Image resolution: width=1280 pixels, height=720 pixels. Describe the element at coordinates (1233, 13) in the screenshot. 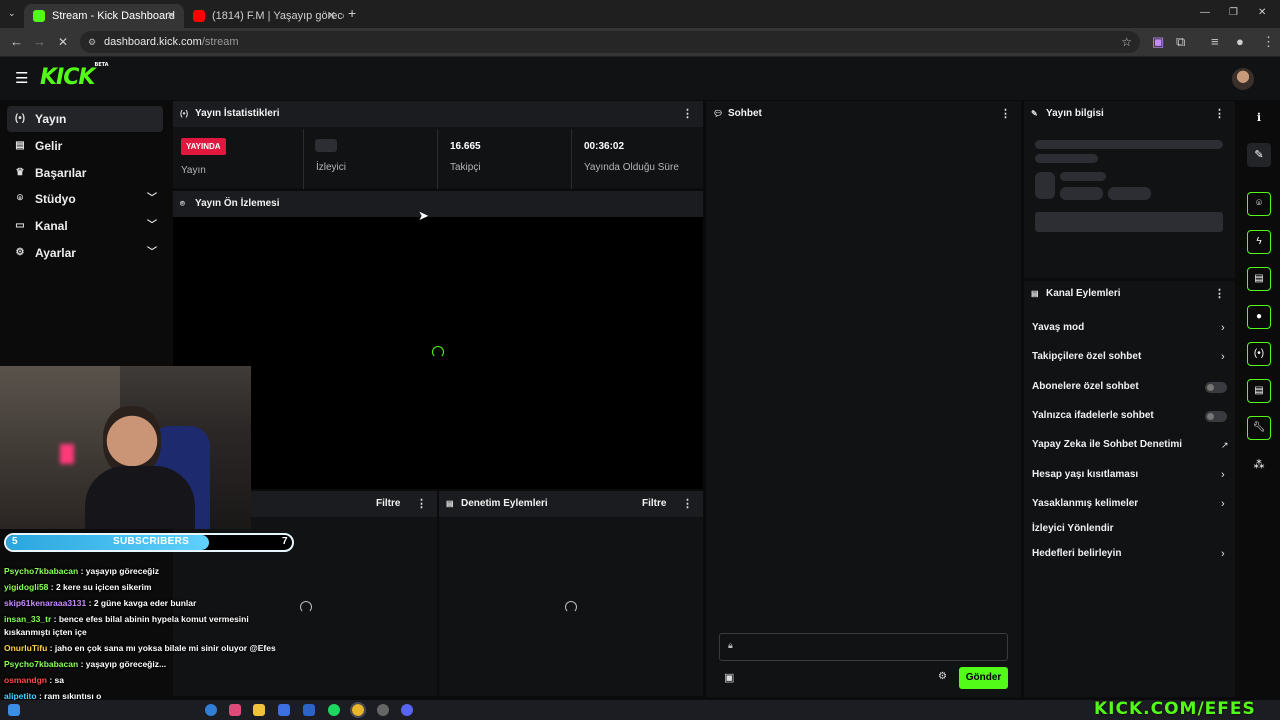

I see `maximize-icon: ❐` at that location.